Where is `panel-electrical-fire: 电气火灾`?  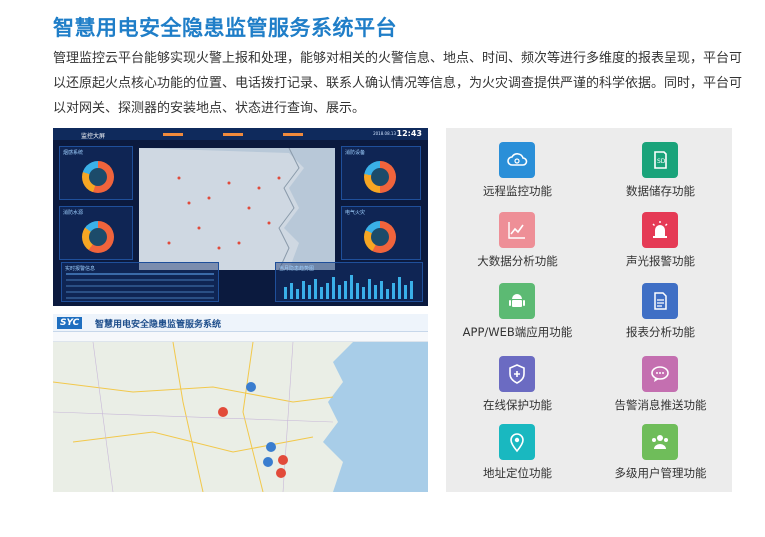 panel-electrical-fire: 电气火灾 is located at coordinates (381, 233).